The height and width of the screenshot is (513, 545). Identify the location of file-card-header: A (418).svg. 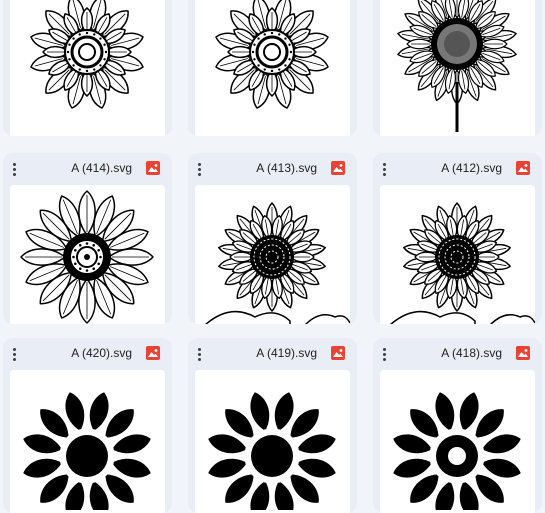
(457, 354).